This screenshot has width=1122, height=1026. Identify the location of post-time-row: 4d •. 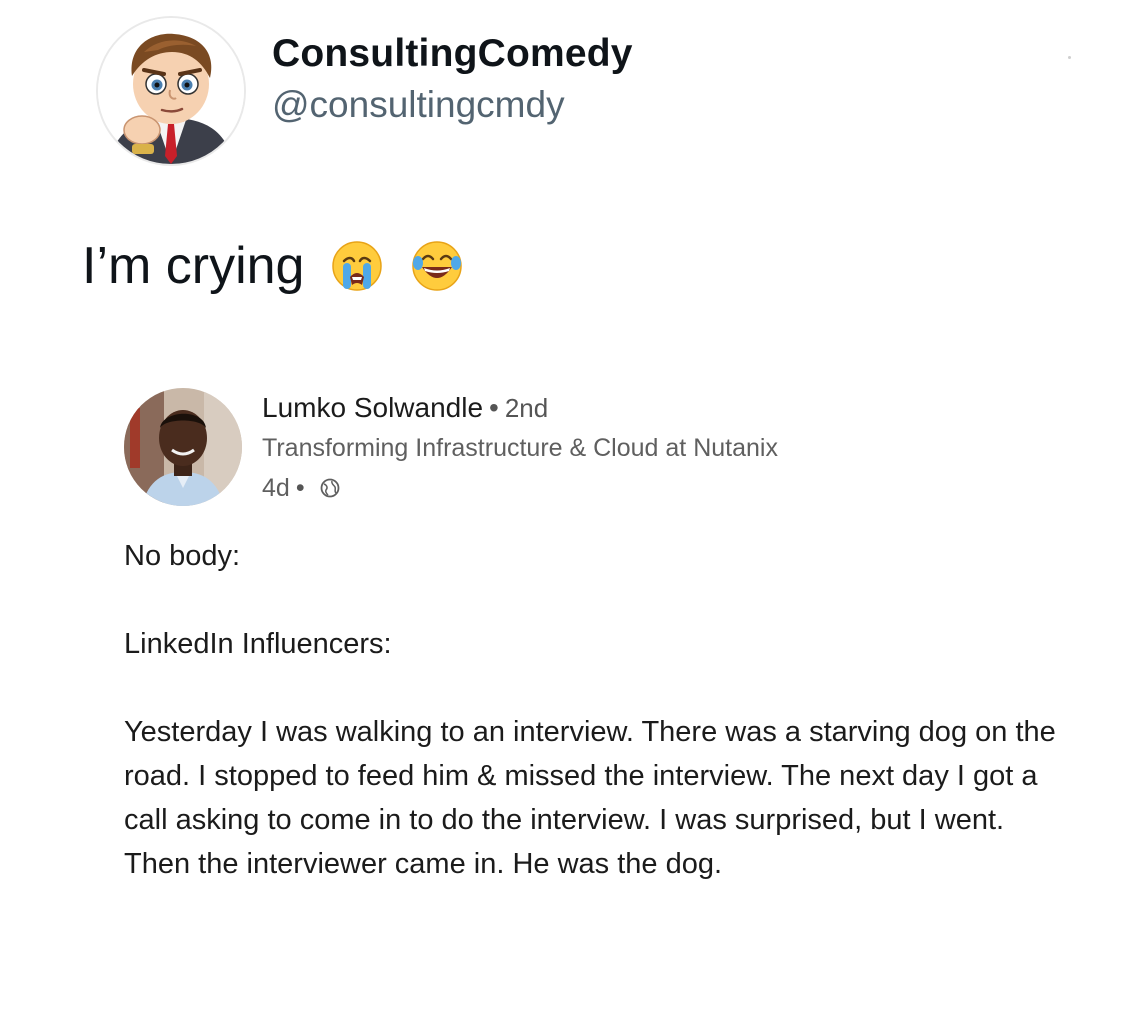
(520, 488).